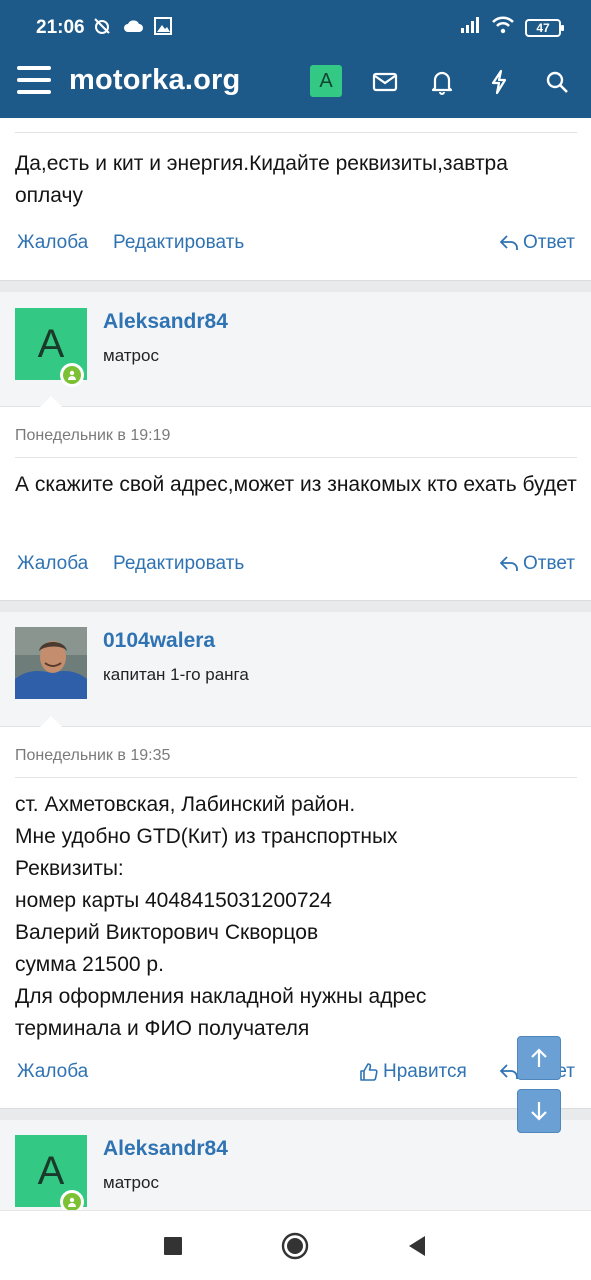 The height and width of the screenshot is (1280, 591). I want to click on user-title: капитан 1-го ранга, so click(176, 674).